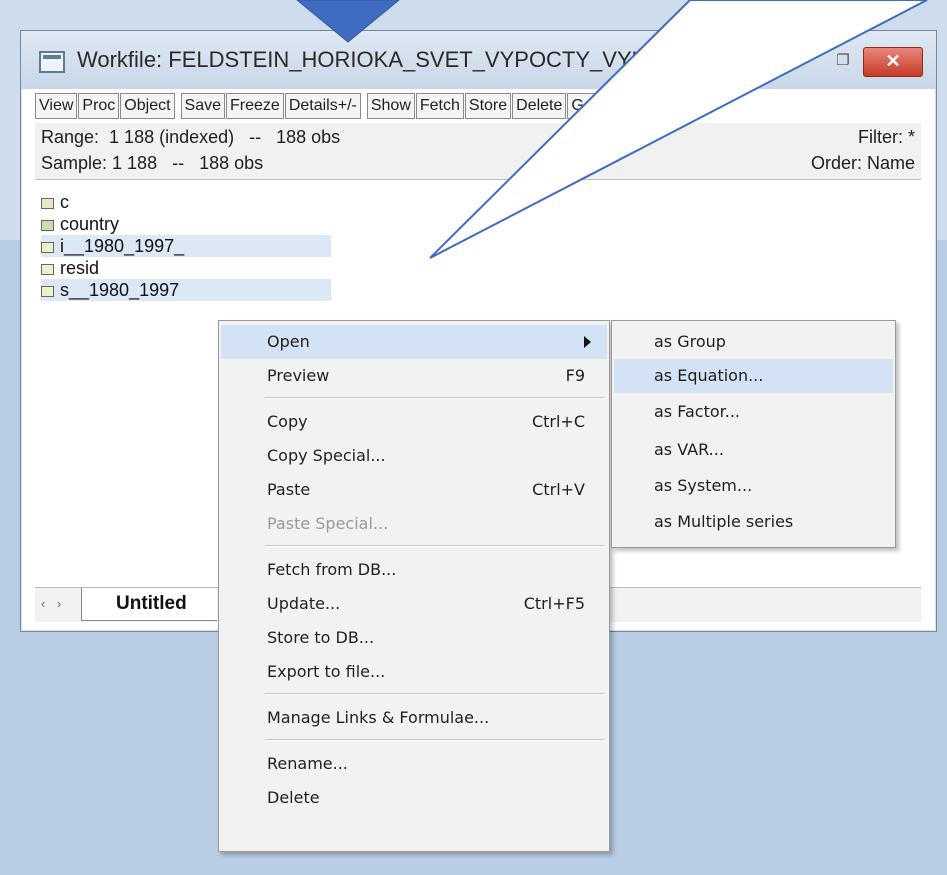 The image size is (947, 875). Describe the element at coordinates (753, 342) in the screenshot. I see `submenu-item-as-group: as Group` at that location.